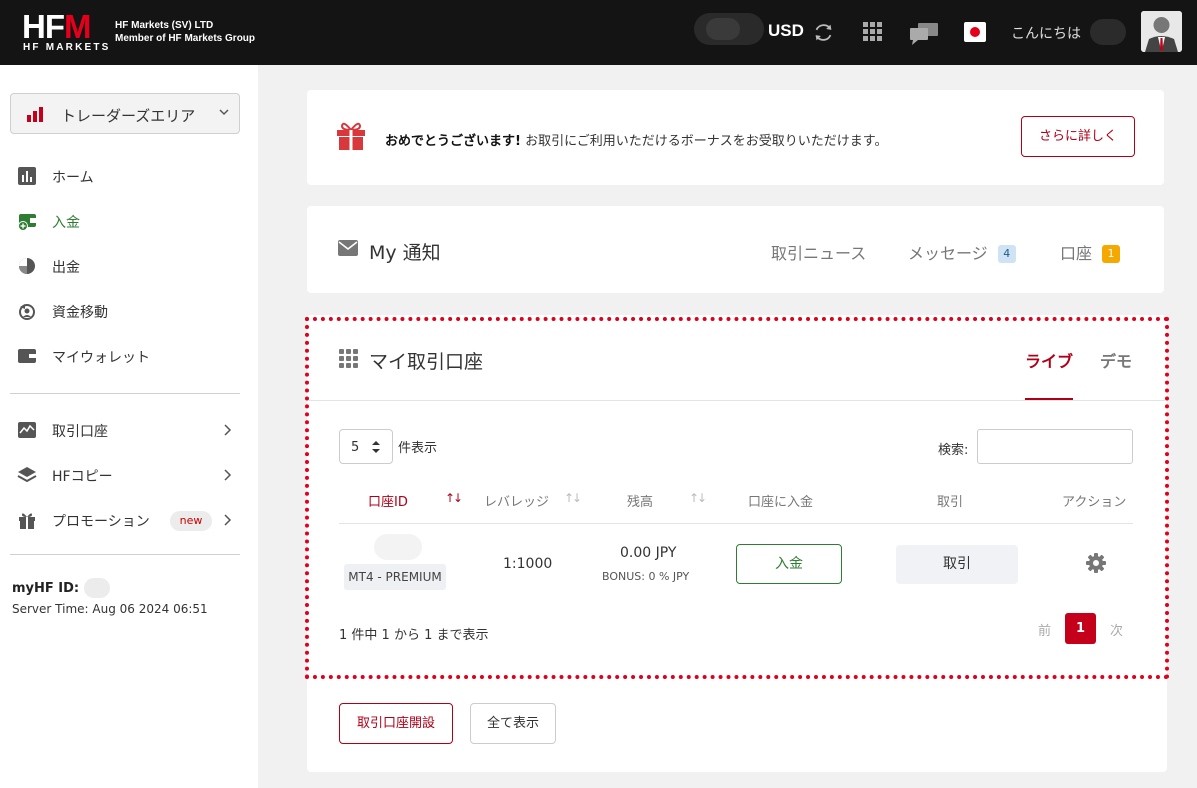 The image size is (1197, 788). I want to click on col-leverage: レバレッジ, so click(516, 500).